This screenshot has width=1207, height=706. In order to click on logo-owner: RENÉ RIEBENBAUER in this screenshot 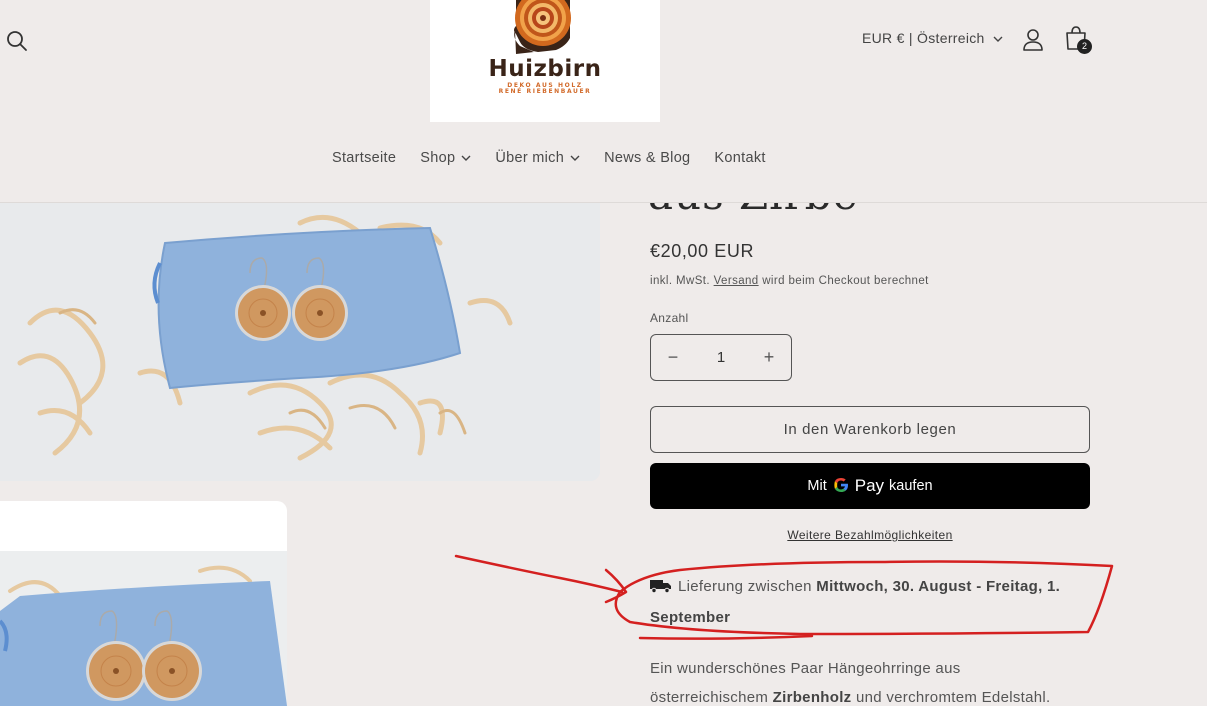, I will do `click(545, 91)`.